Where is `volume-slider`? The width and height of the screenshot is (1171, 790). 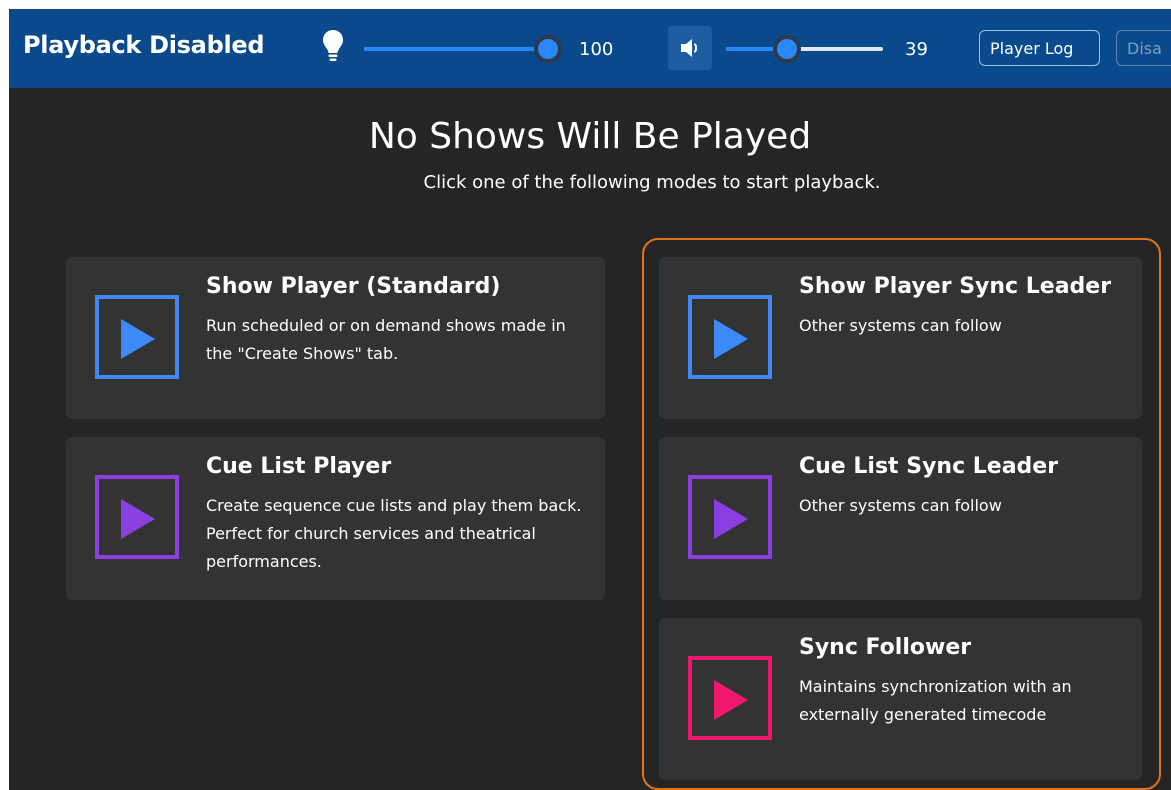 volume-slider is located at coordinates (804, 49).